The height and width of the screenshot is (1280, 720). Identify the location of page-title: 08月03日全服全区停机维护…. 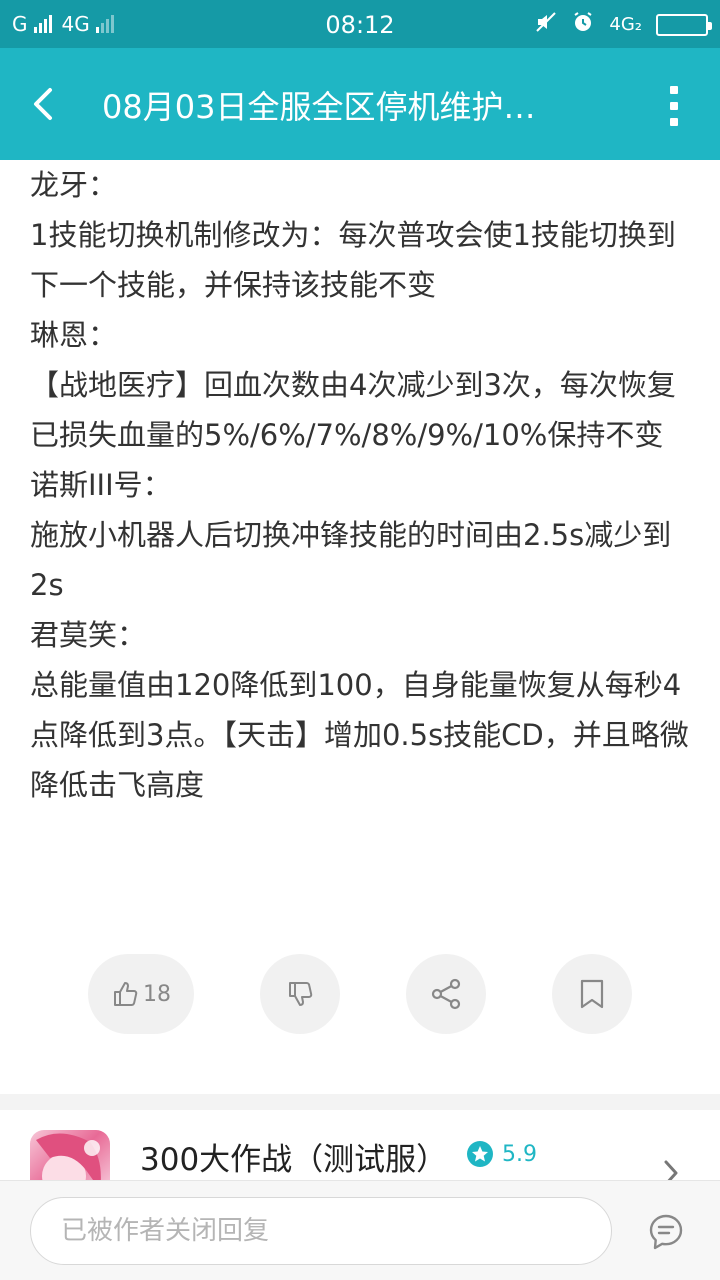
(319, 107).